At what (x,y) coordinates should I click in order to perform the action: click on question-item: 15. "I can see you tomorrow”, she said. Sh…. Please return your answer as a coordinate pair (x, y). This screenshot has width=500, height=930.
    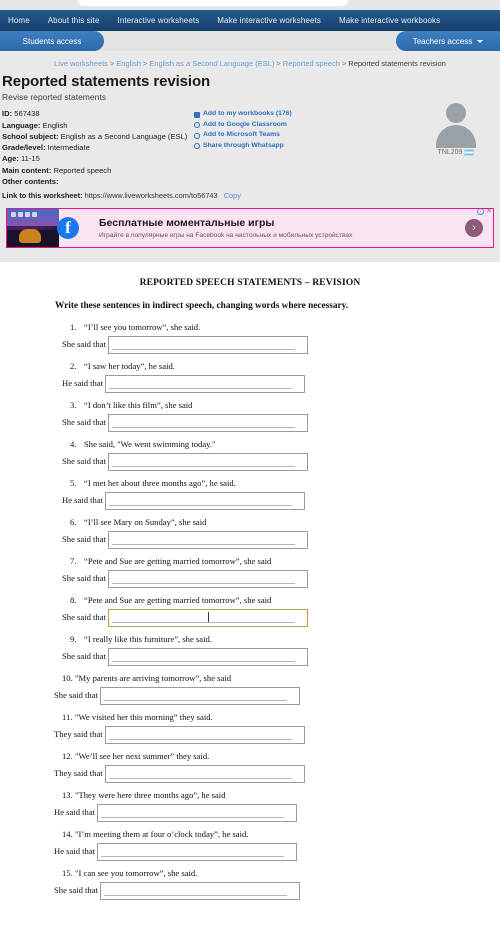
    Looking at the image, I should click on (250, 884).